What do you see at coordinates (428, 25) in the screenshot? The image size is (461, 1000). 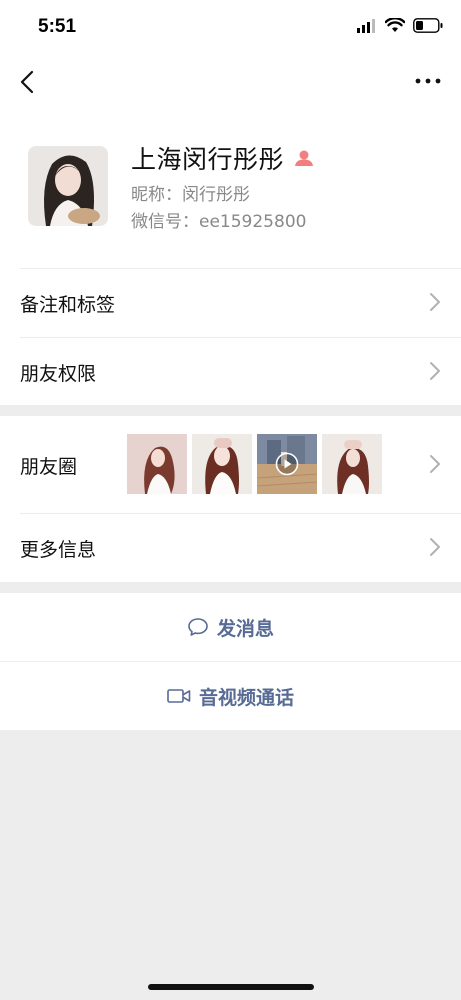 I see `battery-icon` at bounding box center [428, 25].